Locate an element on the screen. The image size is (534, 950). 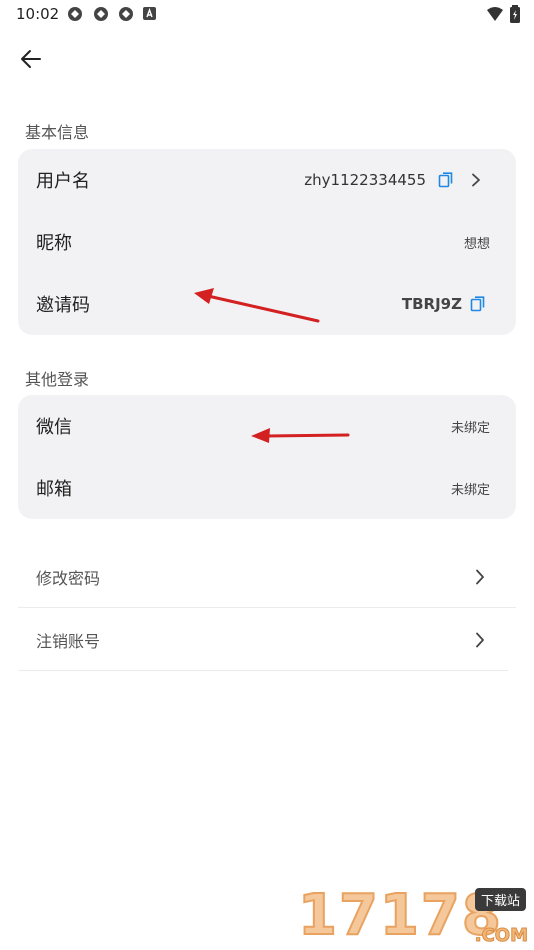
arrow-left-icon is located at coordinates (31, 59).